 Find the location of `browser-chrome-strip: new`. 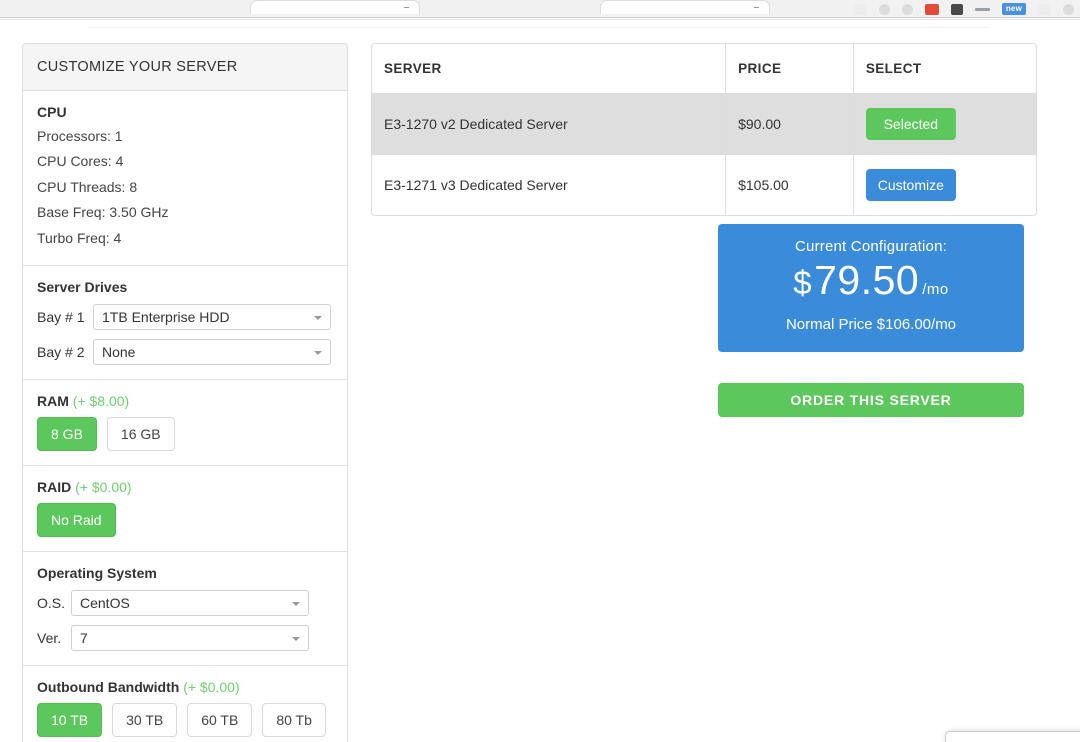

browser-chrome-strip: new is located at coordinates (540, 9).